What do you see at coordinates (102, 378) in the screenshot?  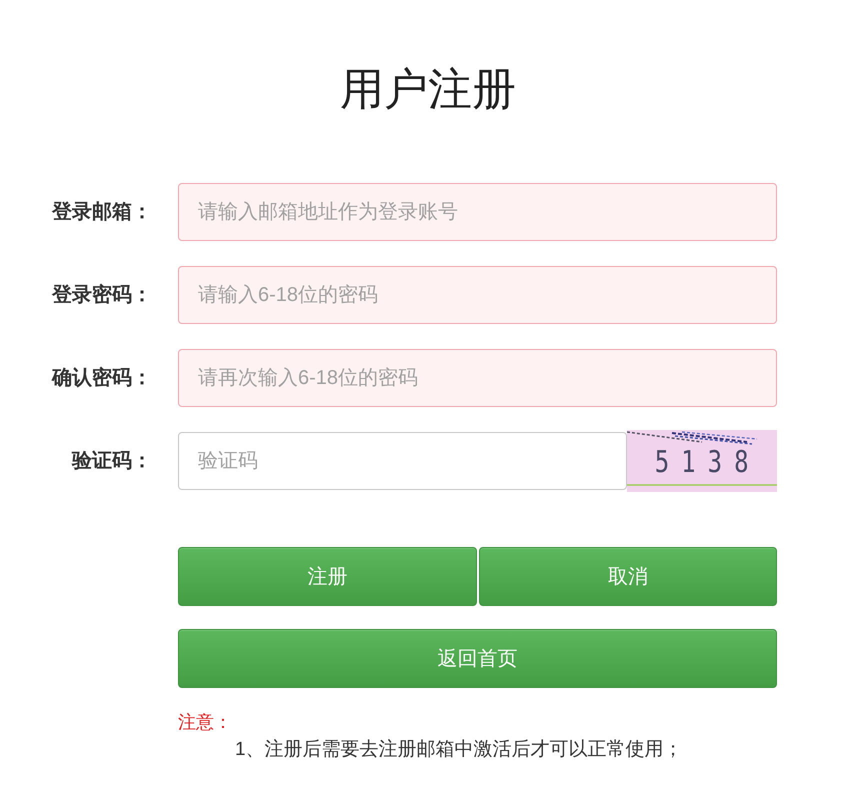 I see `field-label: 确认密码：` at bounding box center [102, 378].